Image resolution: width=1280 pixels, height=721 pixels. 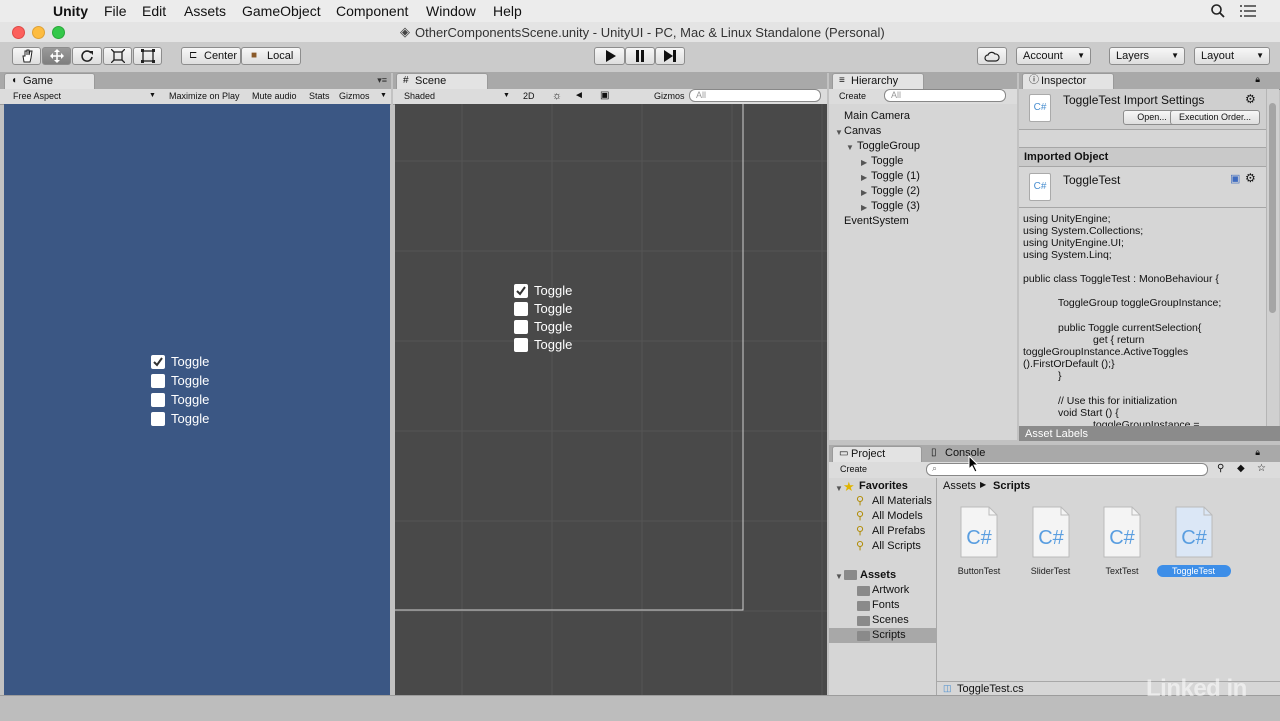 I want to click on menu-help: Help, so click(x=507, y=11).